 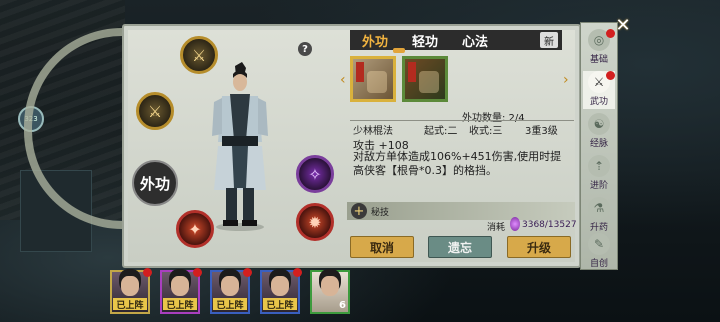 What do you see at coordinates (399, 50) in the screenshot?
I see `active-tab-indicator` at bounding box center [399, 50].